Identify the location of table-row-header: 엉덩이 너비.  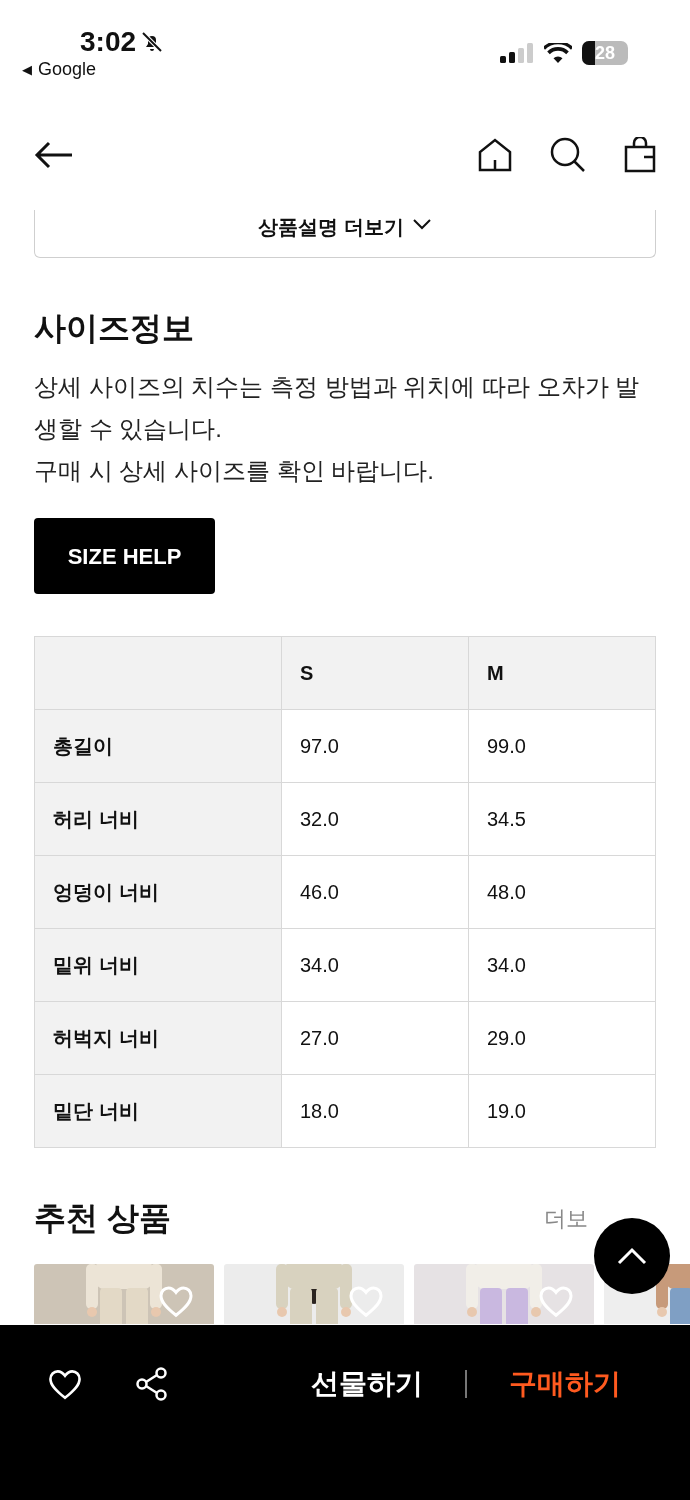
(158, 892).